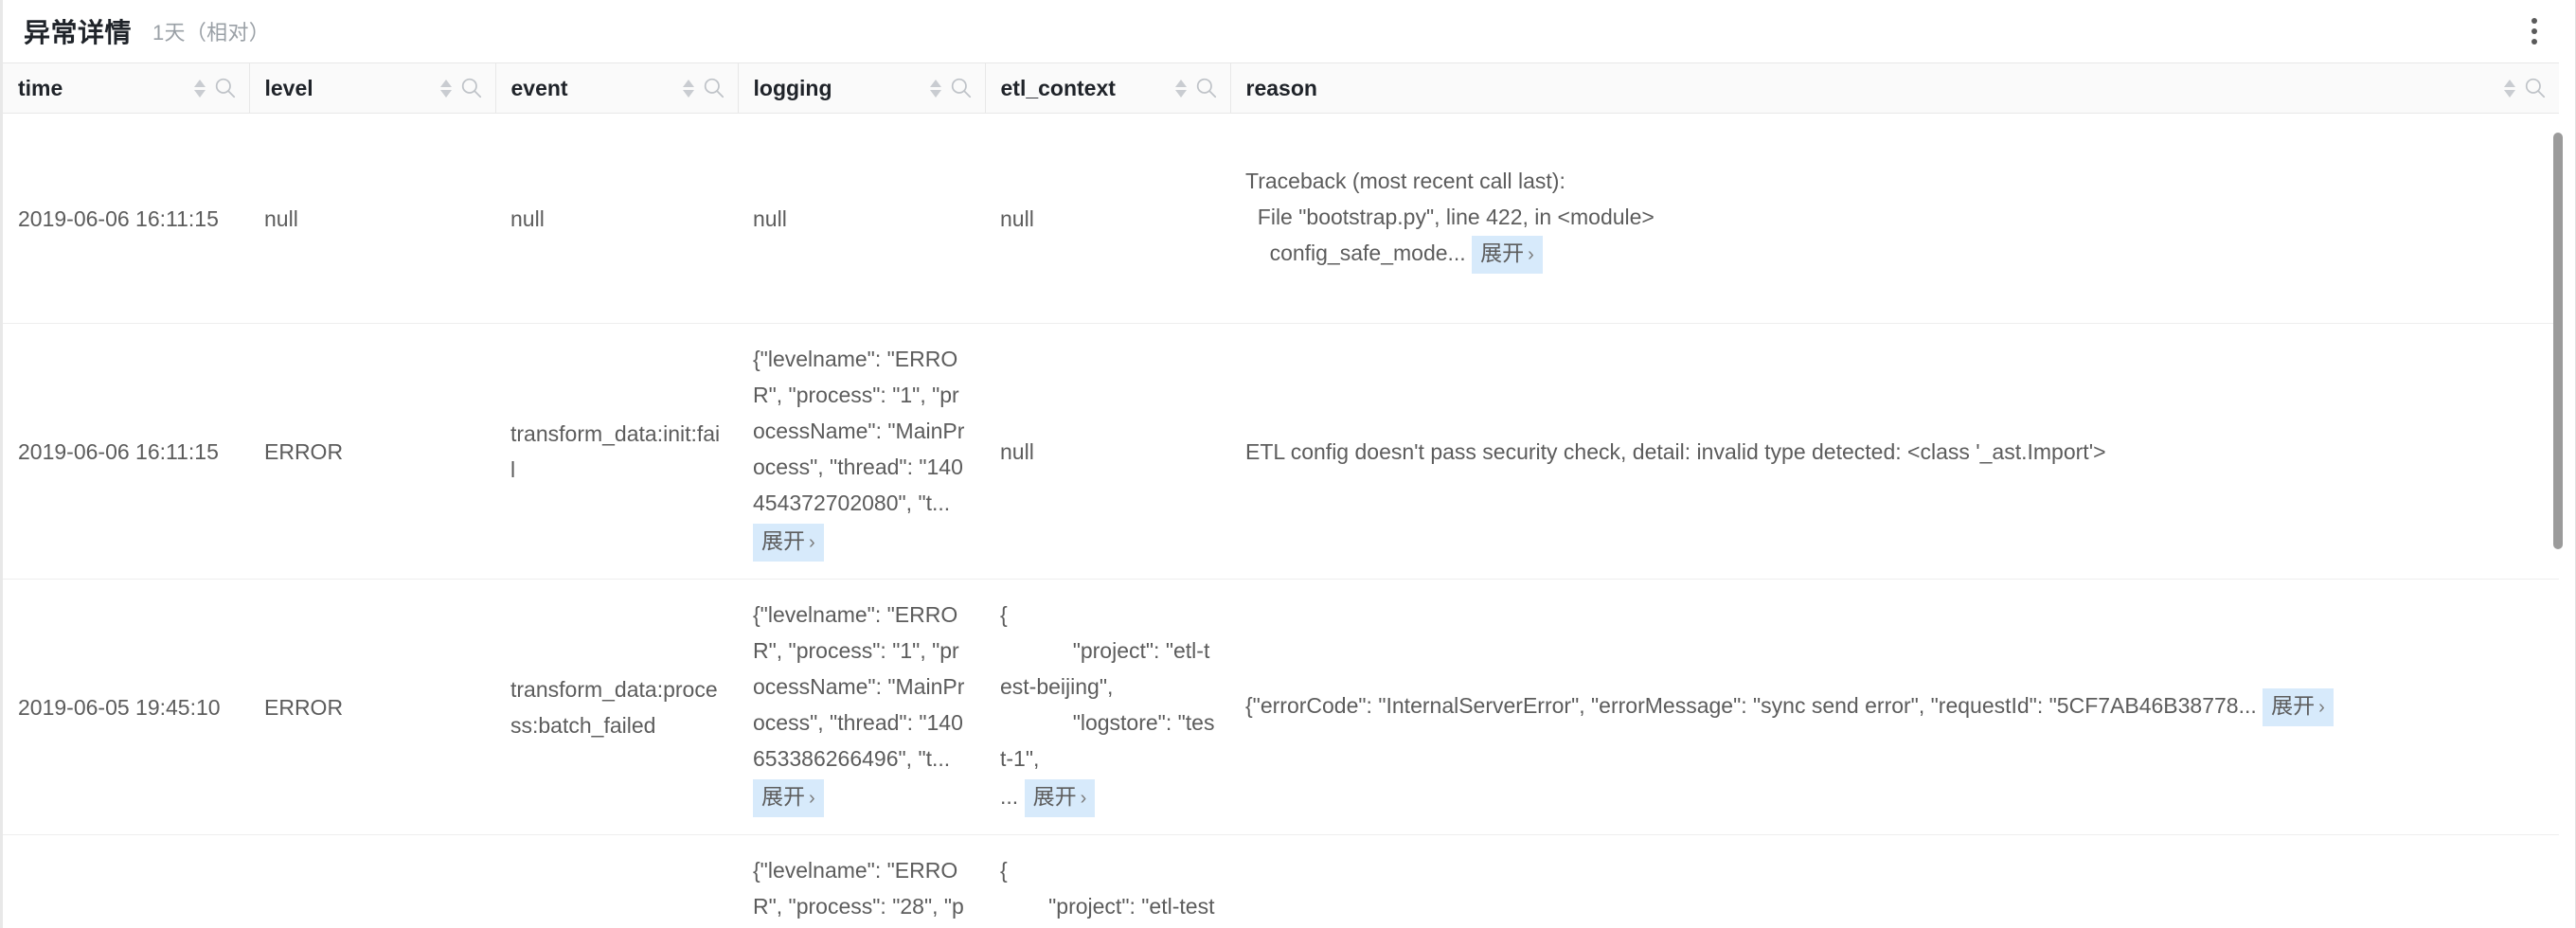 Image resolution: width=2576 pixels, height=928 pixels. I want to click on table-header-row: time level event logging etl_context reason, so click(1281, 88).